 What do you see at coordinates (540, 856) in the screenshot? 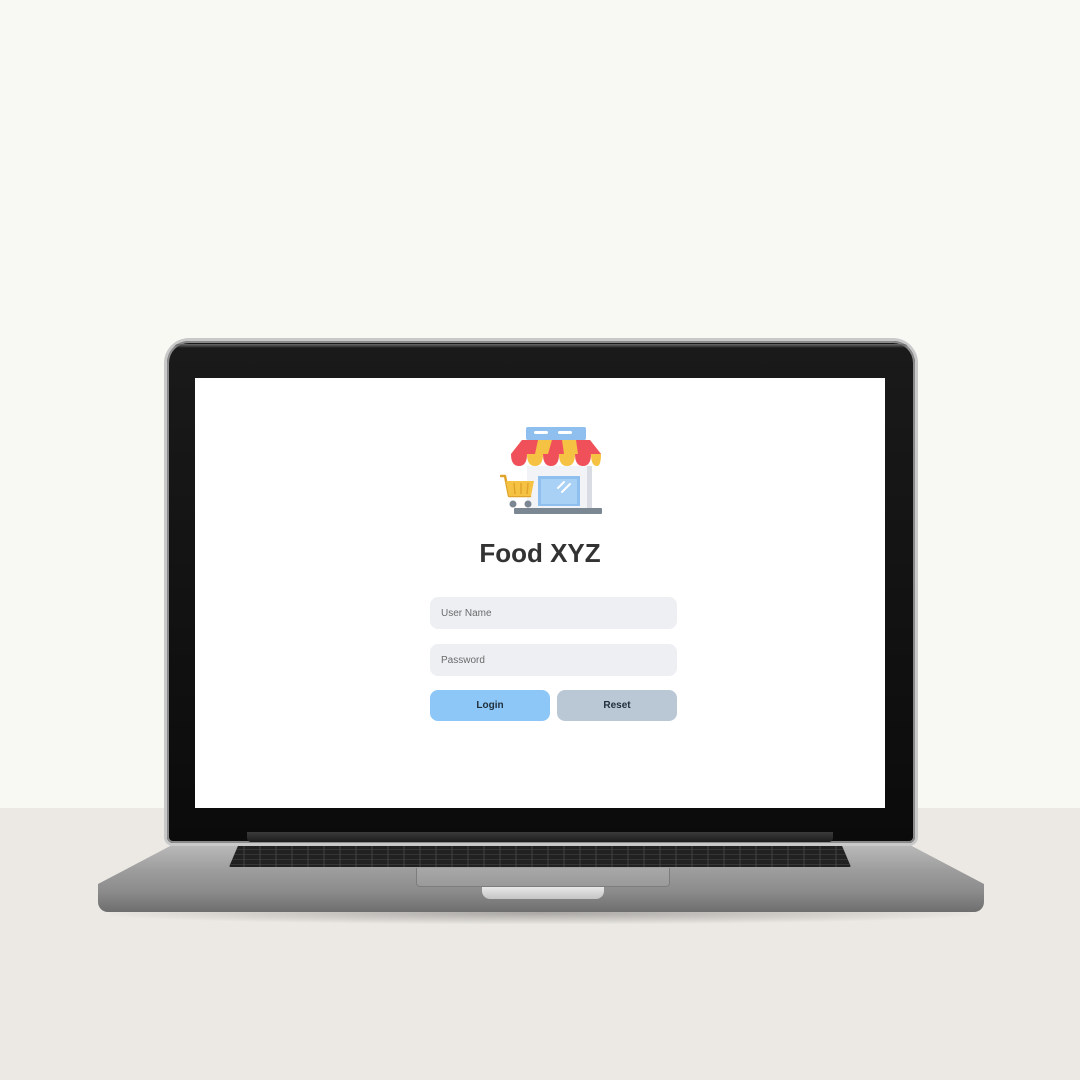
I see `keyboard-rows` at bounding box center [540, 856].